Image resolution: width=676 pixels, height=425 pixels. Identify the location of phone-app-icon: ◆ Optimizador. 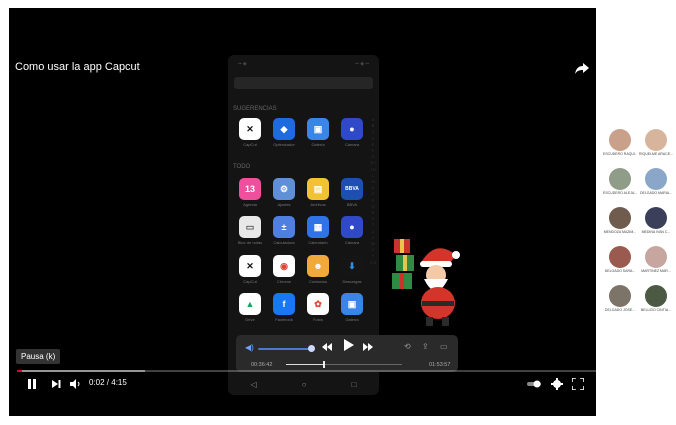
(284, 132).